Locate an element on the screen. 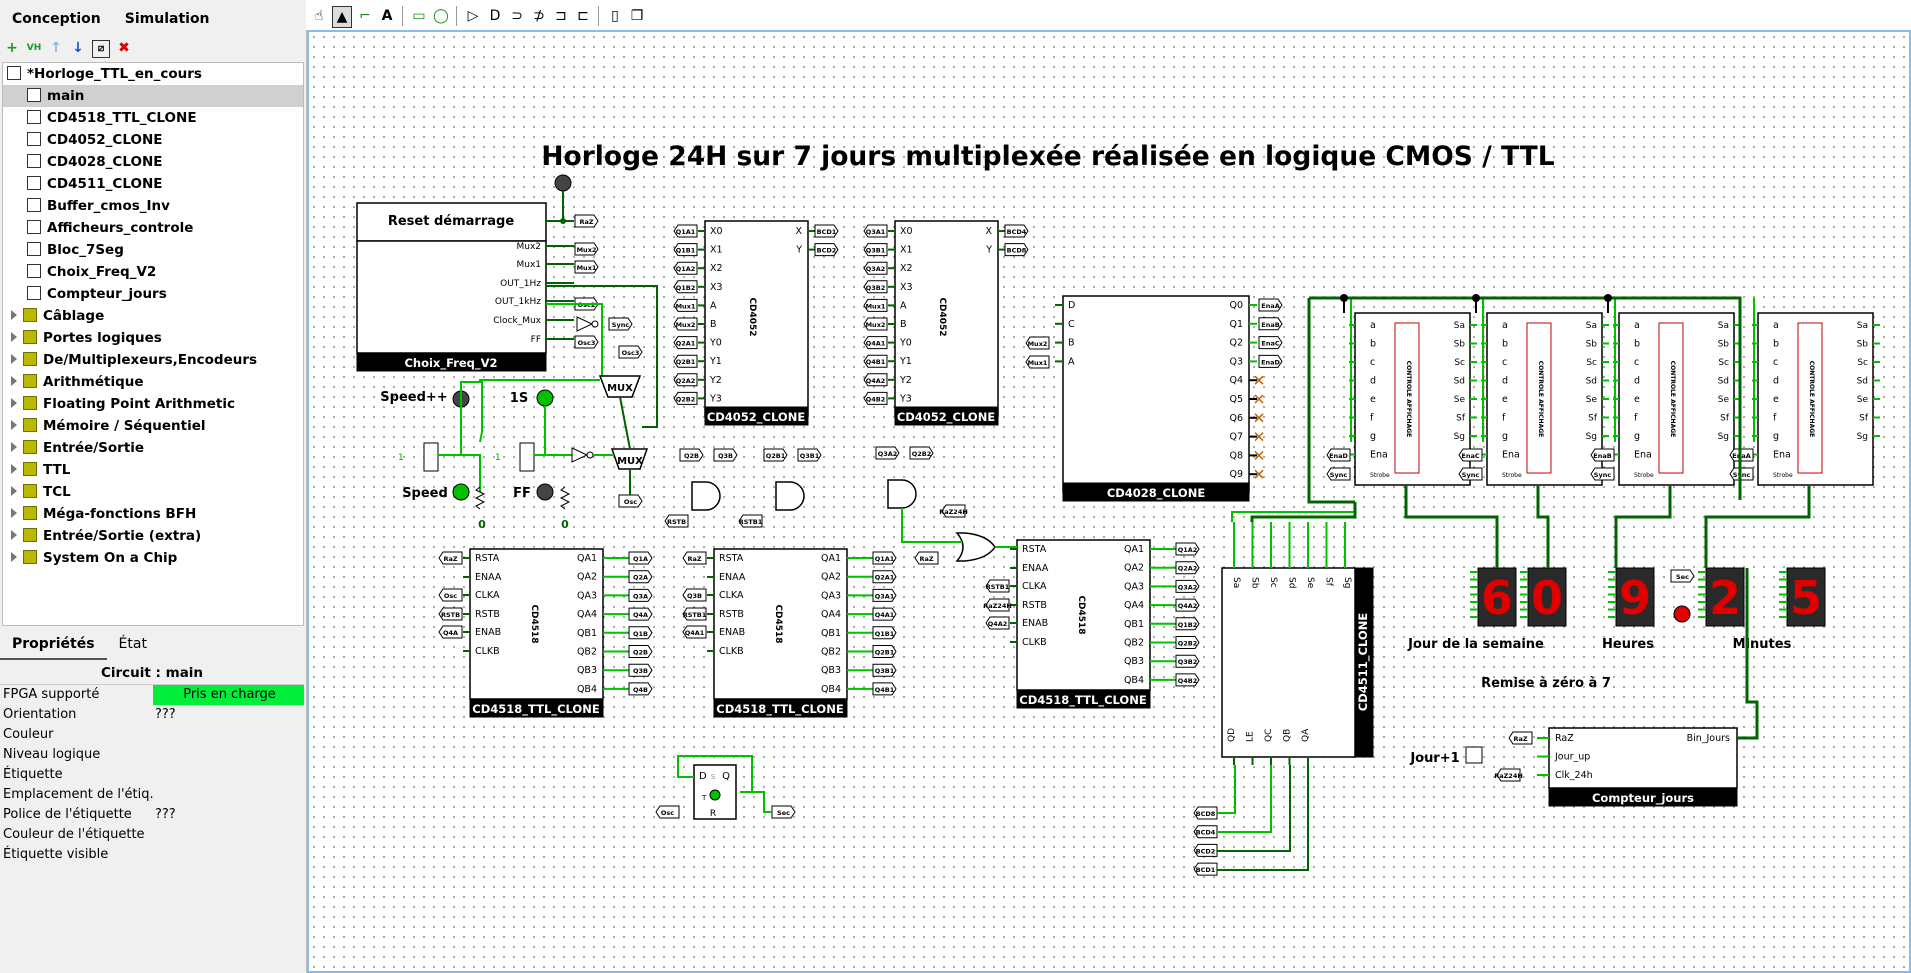 This screenshot has height=973, width=1911. ff-led is located at coordinates (545, 492).